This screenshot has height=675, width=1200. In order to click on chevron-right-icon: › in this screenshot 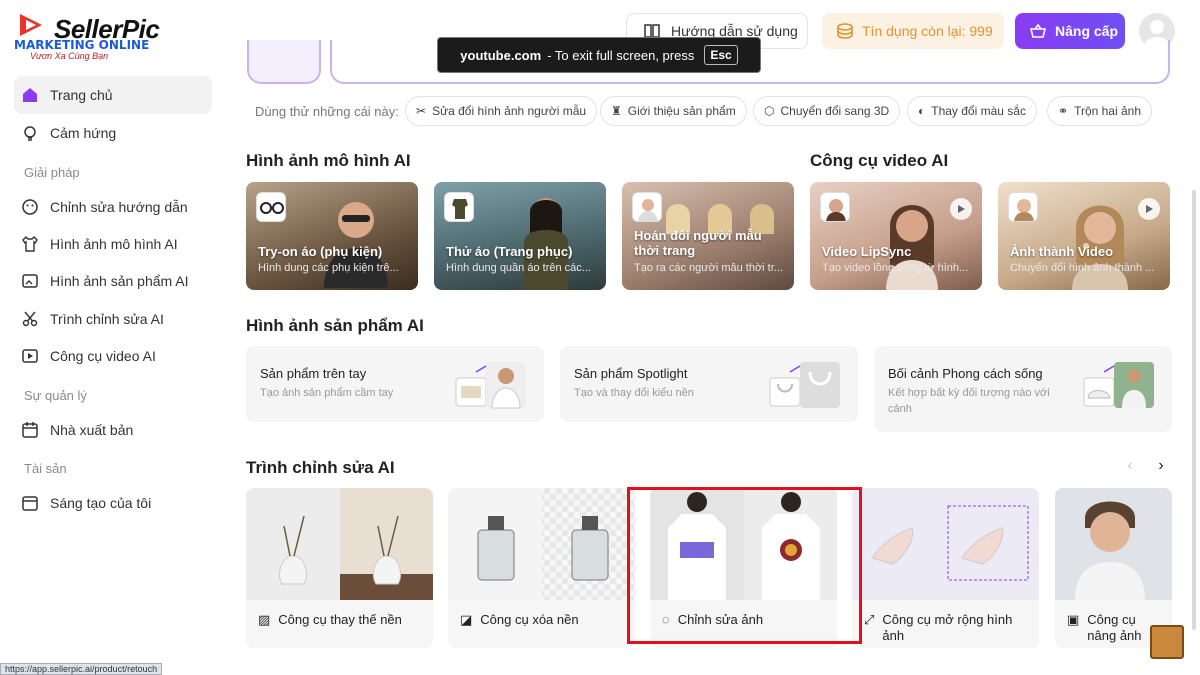, I will do `click(1161, 466)`.